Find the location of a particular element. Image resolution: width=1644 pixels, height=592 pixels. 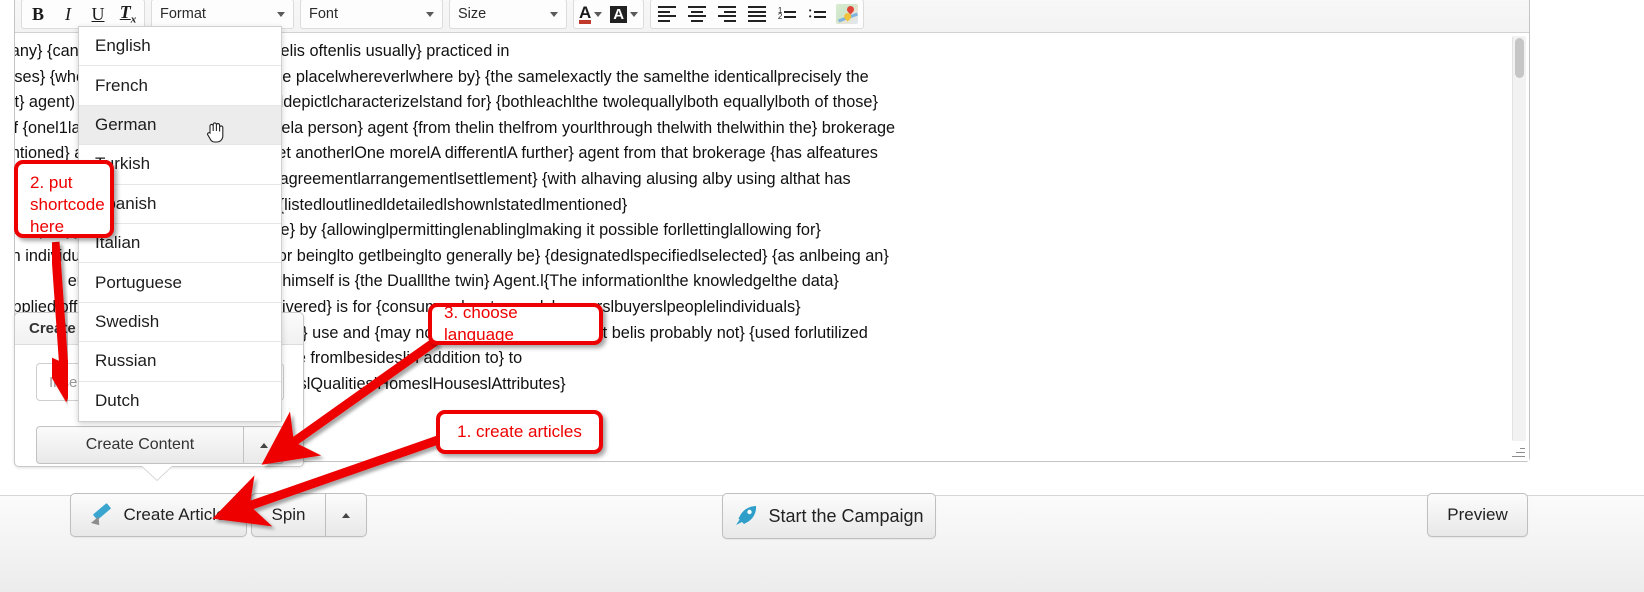

remove-format-icon: Tx is located at coordinates (128, 14).